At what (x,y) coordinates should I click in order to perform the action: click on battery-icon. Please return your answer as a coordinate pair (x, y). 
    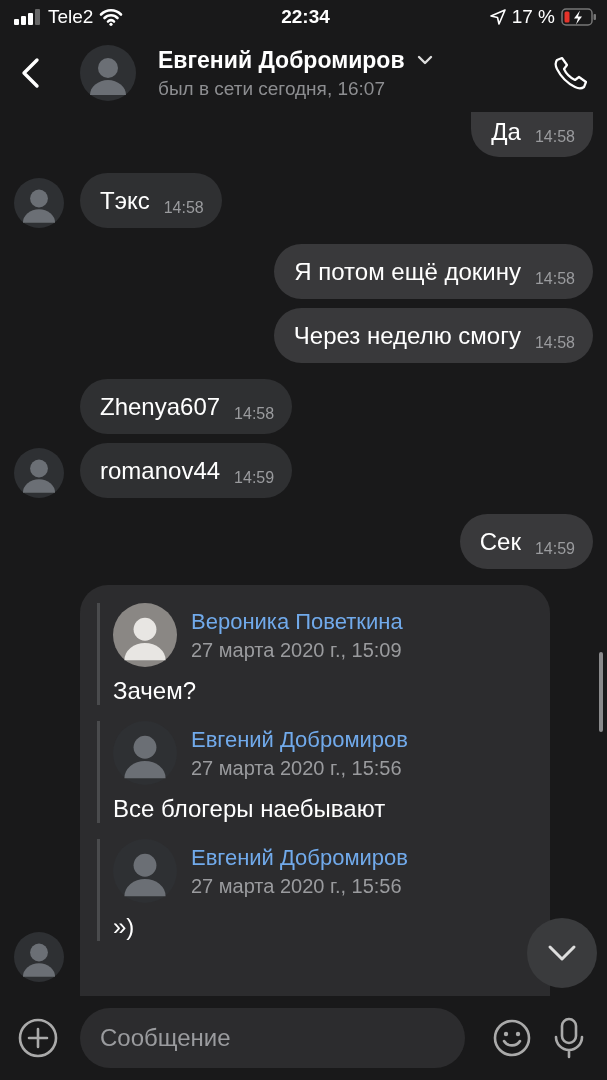
    Looking at the image, I should click on (579, 17).